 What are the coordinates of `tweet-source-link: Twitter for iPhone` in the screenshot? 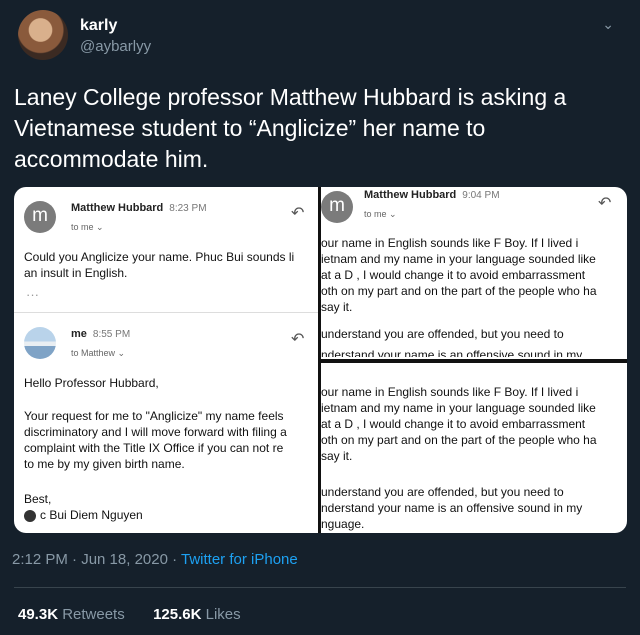 It's located at (239, 559).